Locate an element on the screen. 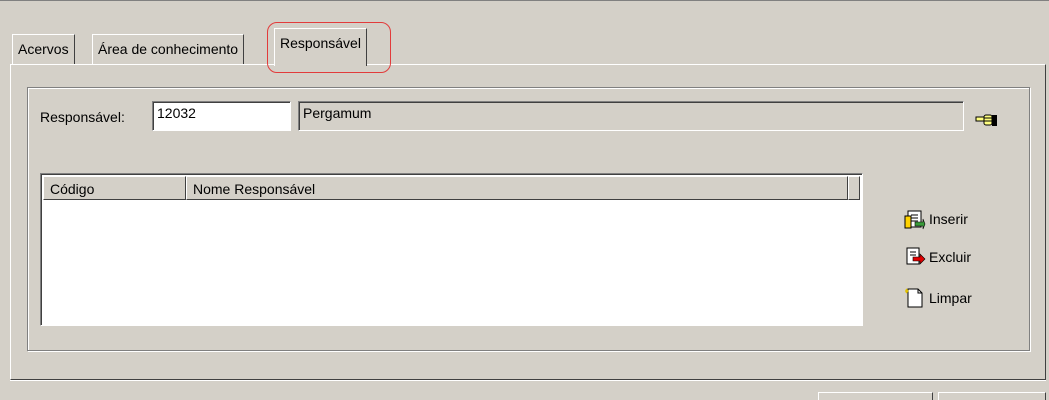 Image resolution: width=1049 pixels, height=400 pixels. pointing-hand-icon is located at coordinates (987, 120).